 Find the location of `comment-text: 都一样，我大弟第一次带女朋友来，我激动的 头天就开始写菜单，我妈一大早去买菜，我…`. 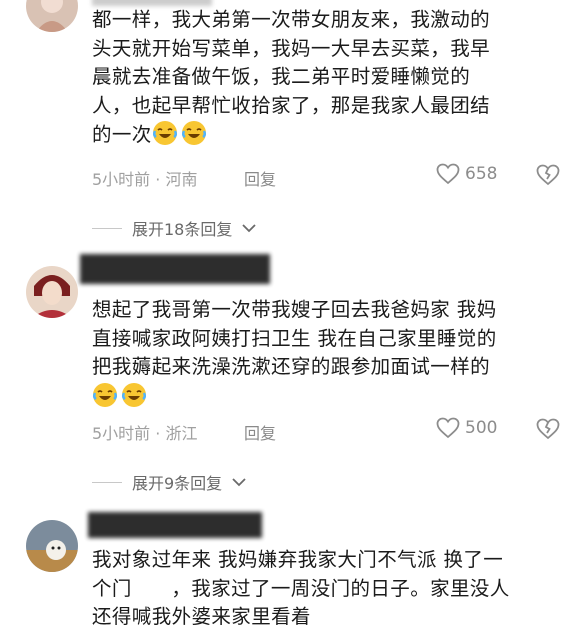

comment-text: 都一样，我大弟第一次带女朋友来，我激动的 头天就开始写菜单，我妈一大早去买菜，我… is located at coordinates (291, 77).